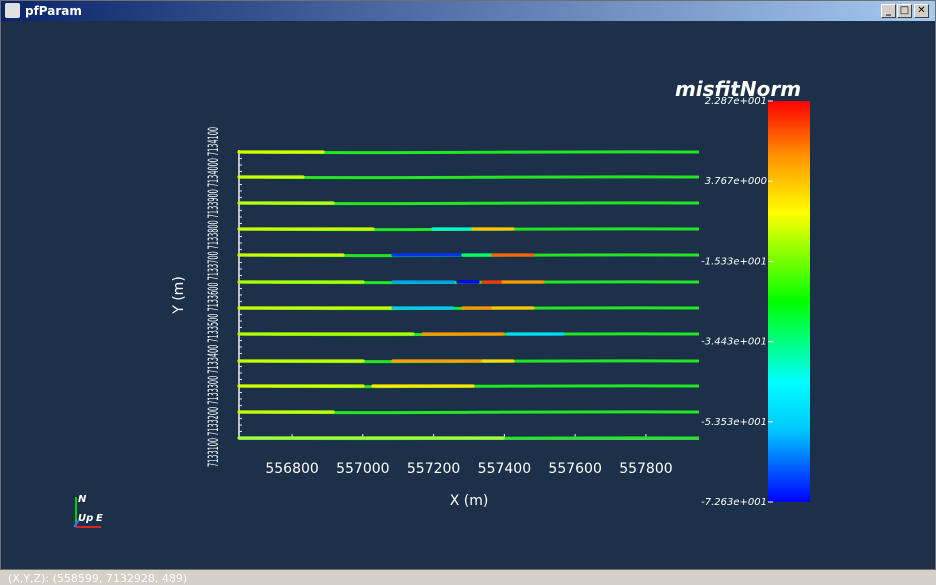 The width and height of the screenshot is (936, 585). What do you see at coordinates (904, 11) in the screenshot?
I see `maximize-button: □` at bounding box center [904, 11].